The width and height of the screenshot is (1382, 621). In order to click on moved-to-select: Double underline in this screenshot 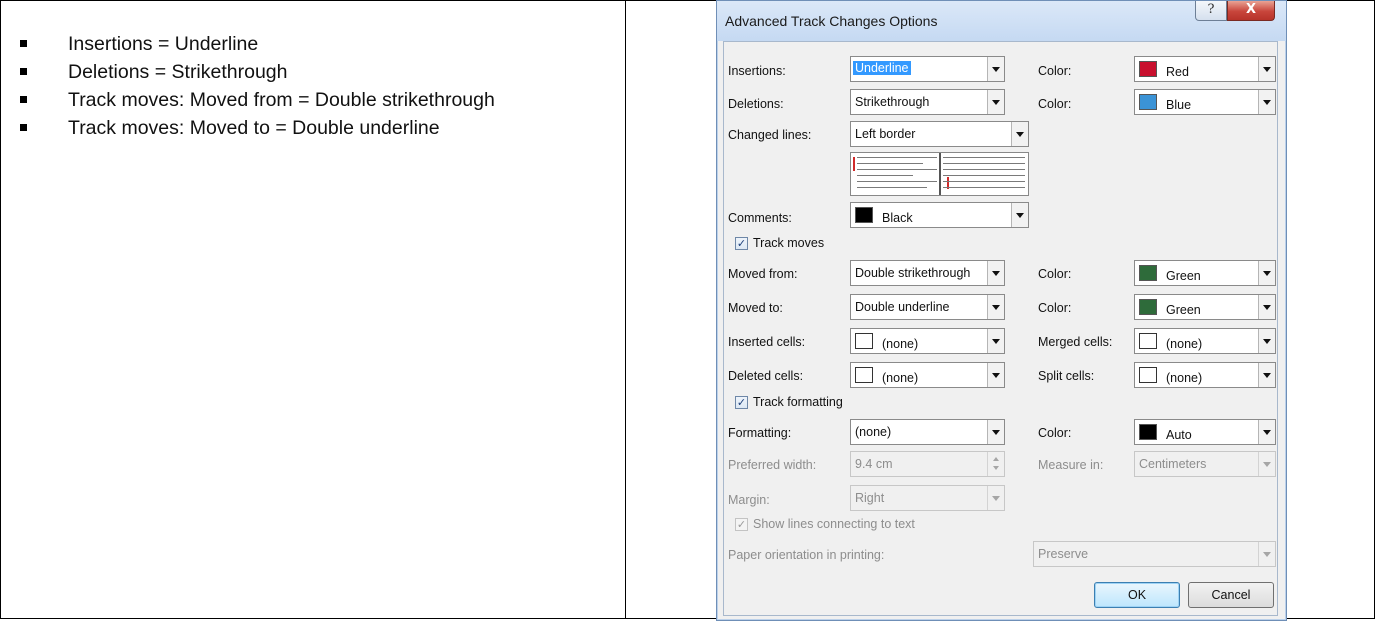, I will do `click(927, 307)`.